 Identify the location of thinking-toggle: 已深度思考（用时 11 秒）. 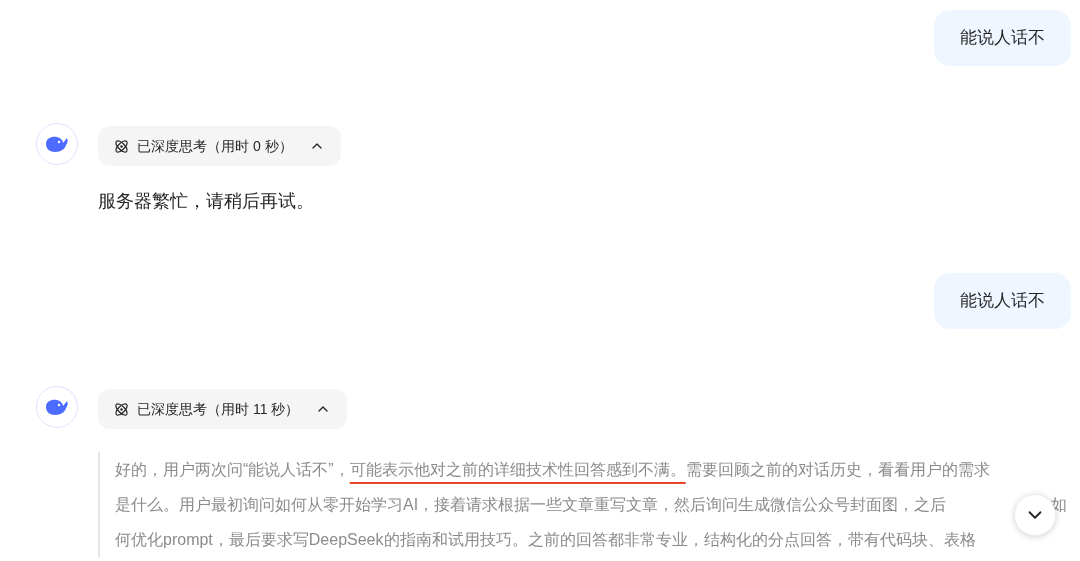
(223, 409).